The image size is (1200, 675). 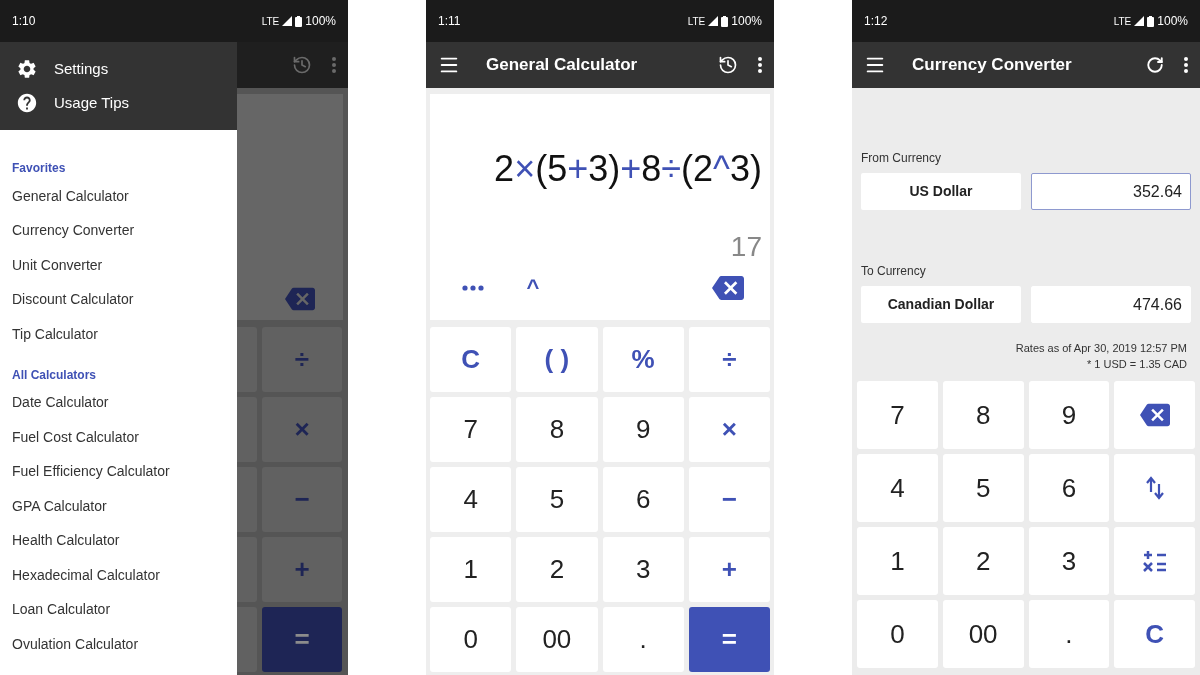 What do you see at coordinates (55, 375) in the screenshot?
I see `section-heading: All Calculators` at bounding box center [55, 375].